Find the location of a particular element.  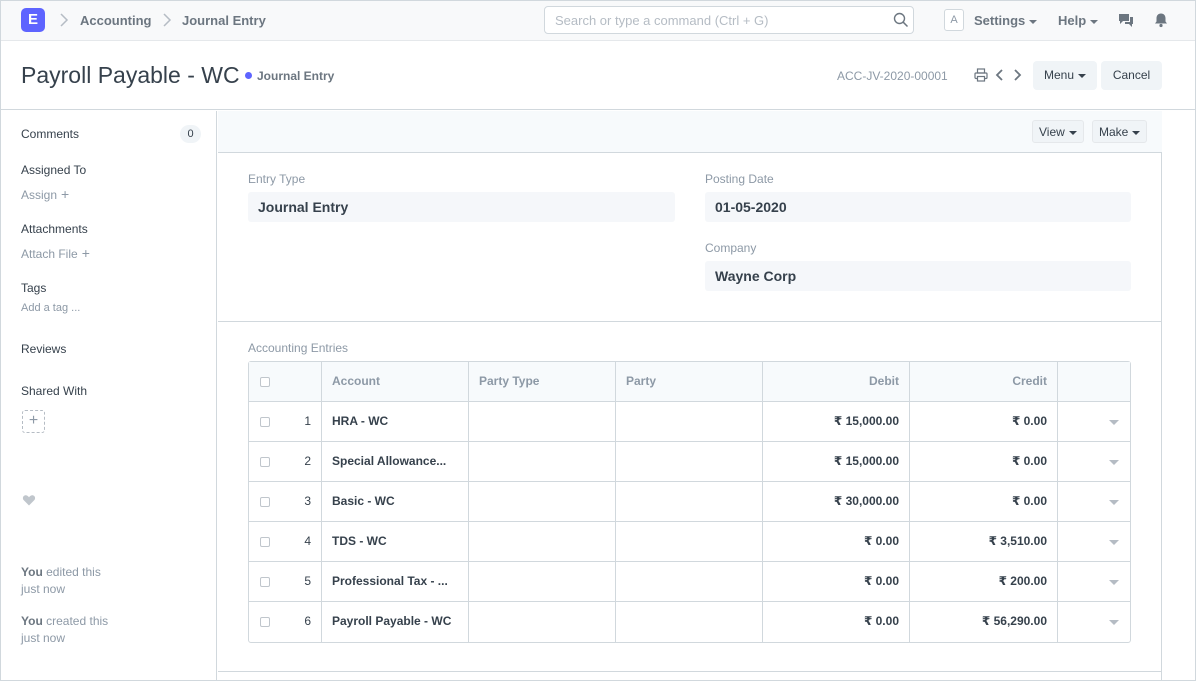

make-dropdown: Make is located at coordinates (1120, 131).